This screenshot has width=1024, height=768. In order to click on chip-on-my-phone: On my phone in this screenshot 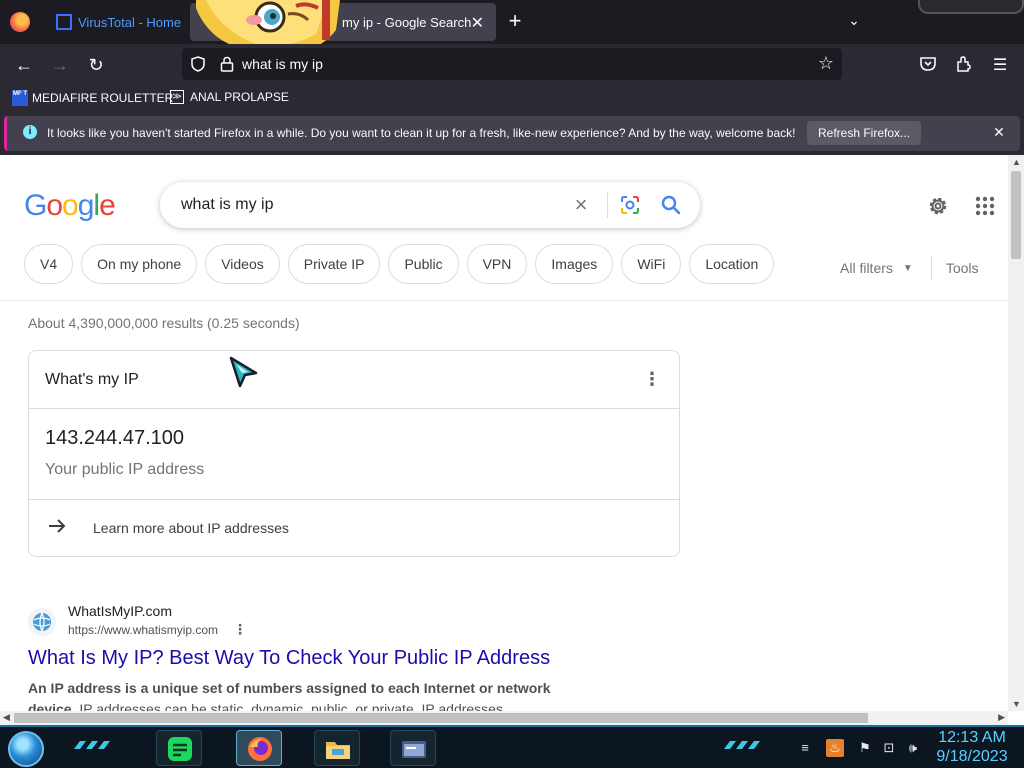, I will do `click(139, 264)`.